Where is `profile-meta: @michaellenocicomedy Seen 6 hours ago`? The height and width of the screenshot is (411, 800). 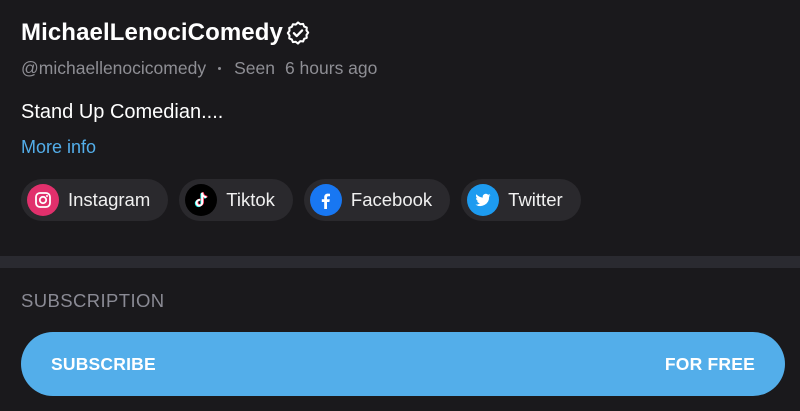 profile-meta: @michaellenocicomedy Seen 6 hours ago is located at coordinates (199, 68).